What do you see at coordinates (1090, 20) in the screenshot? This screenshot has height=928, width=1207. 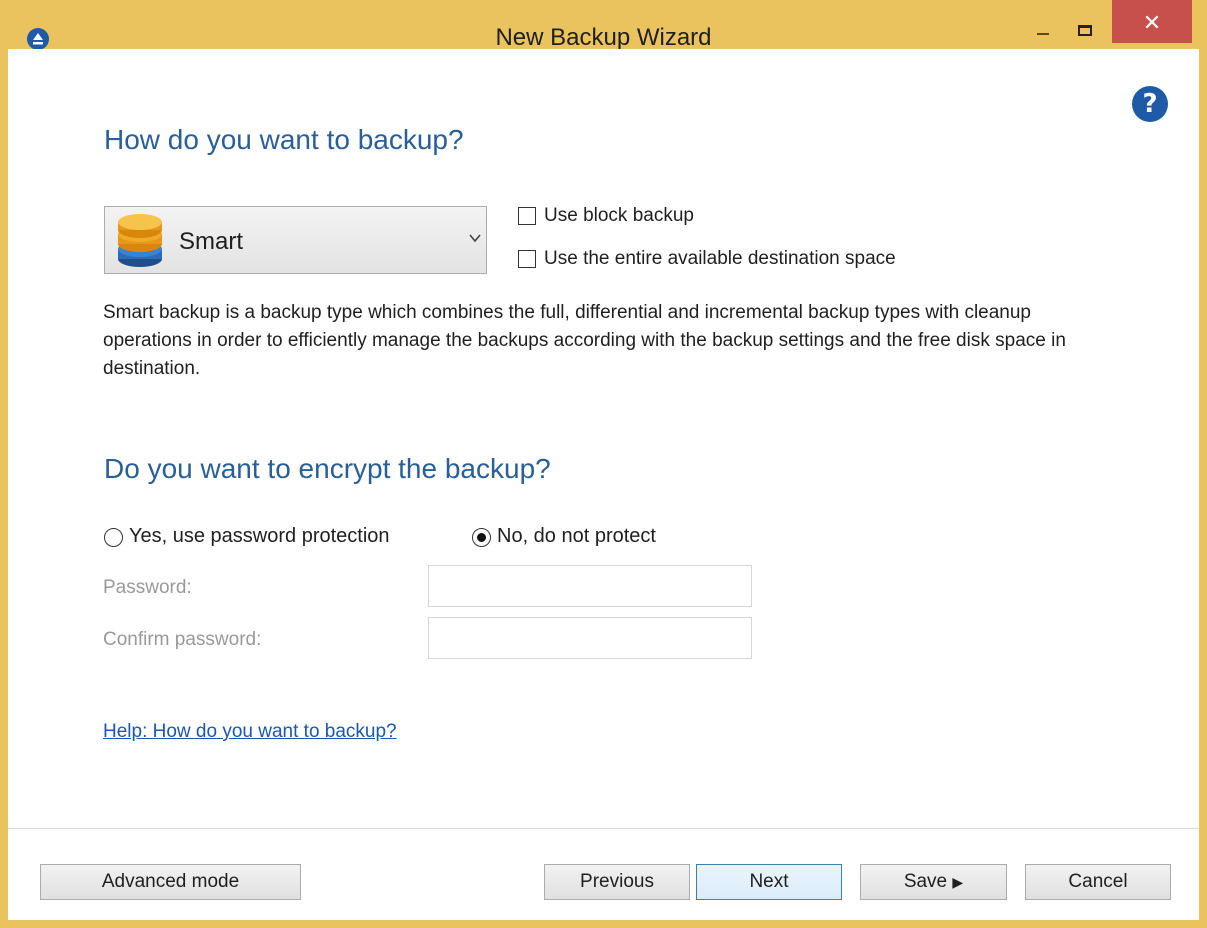 I see `maximize-button` at bounding box center [1090, 20].